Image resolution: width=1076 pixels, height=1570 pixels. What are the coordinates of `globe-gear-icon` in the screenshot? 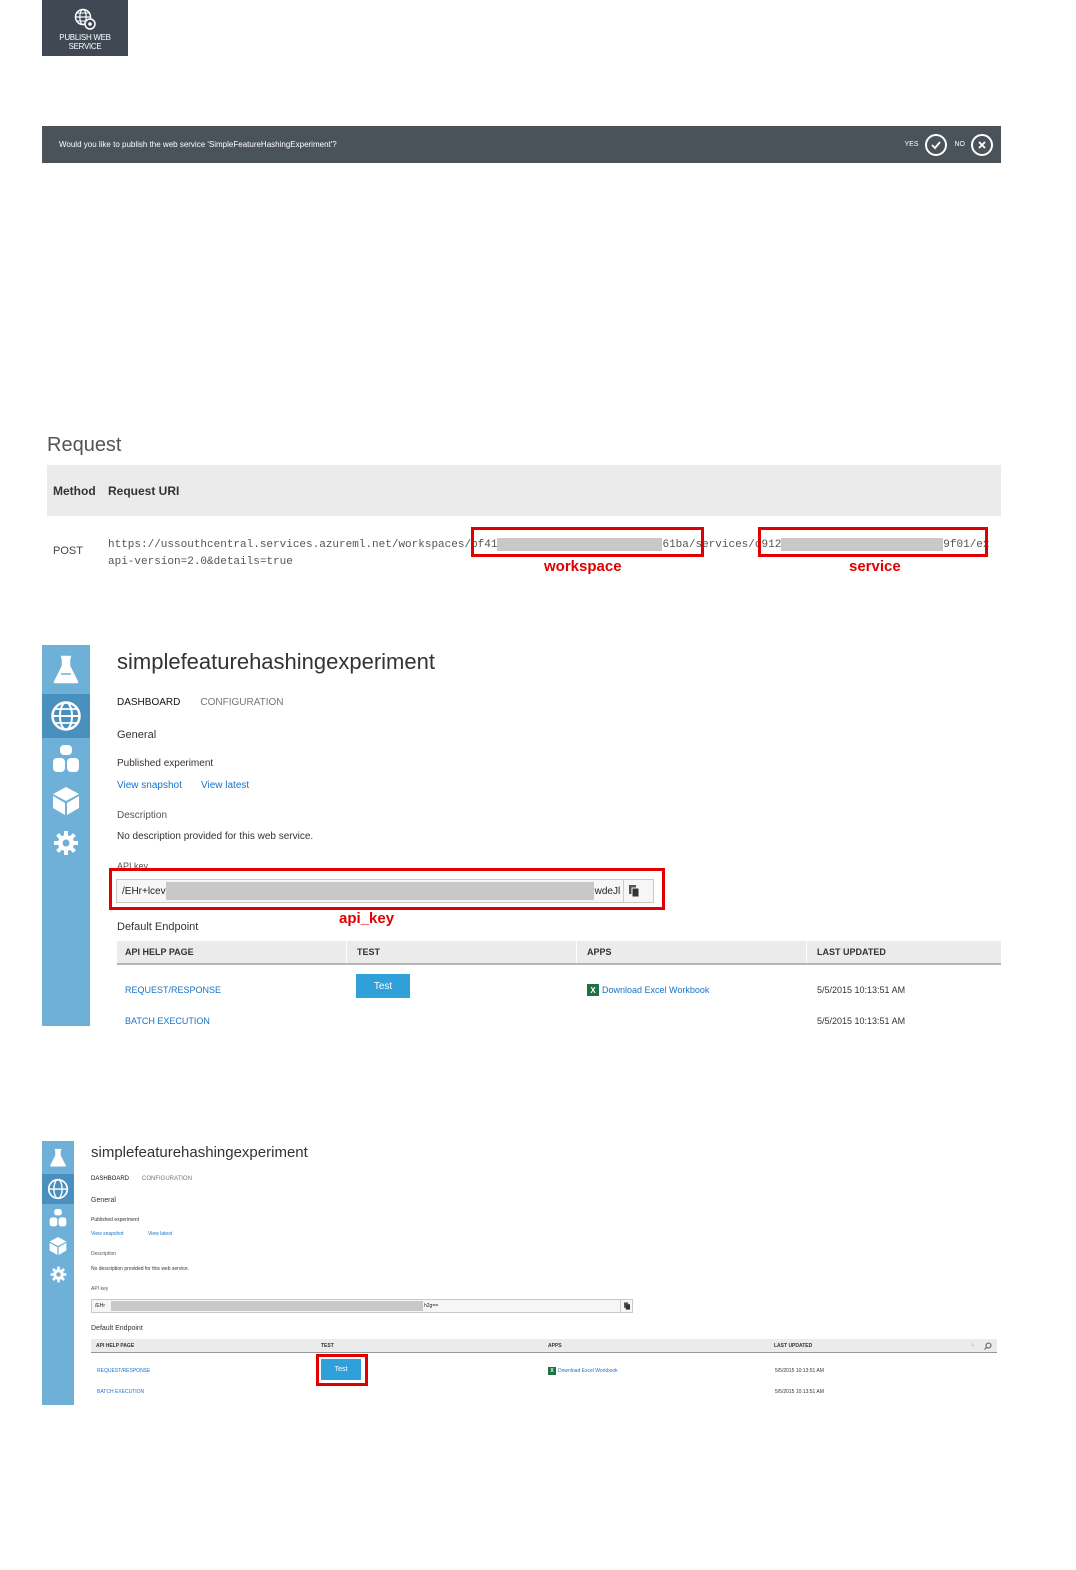 It's located at (85, 19).